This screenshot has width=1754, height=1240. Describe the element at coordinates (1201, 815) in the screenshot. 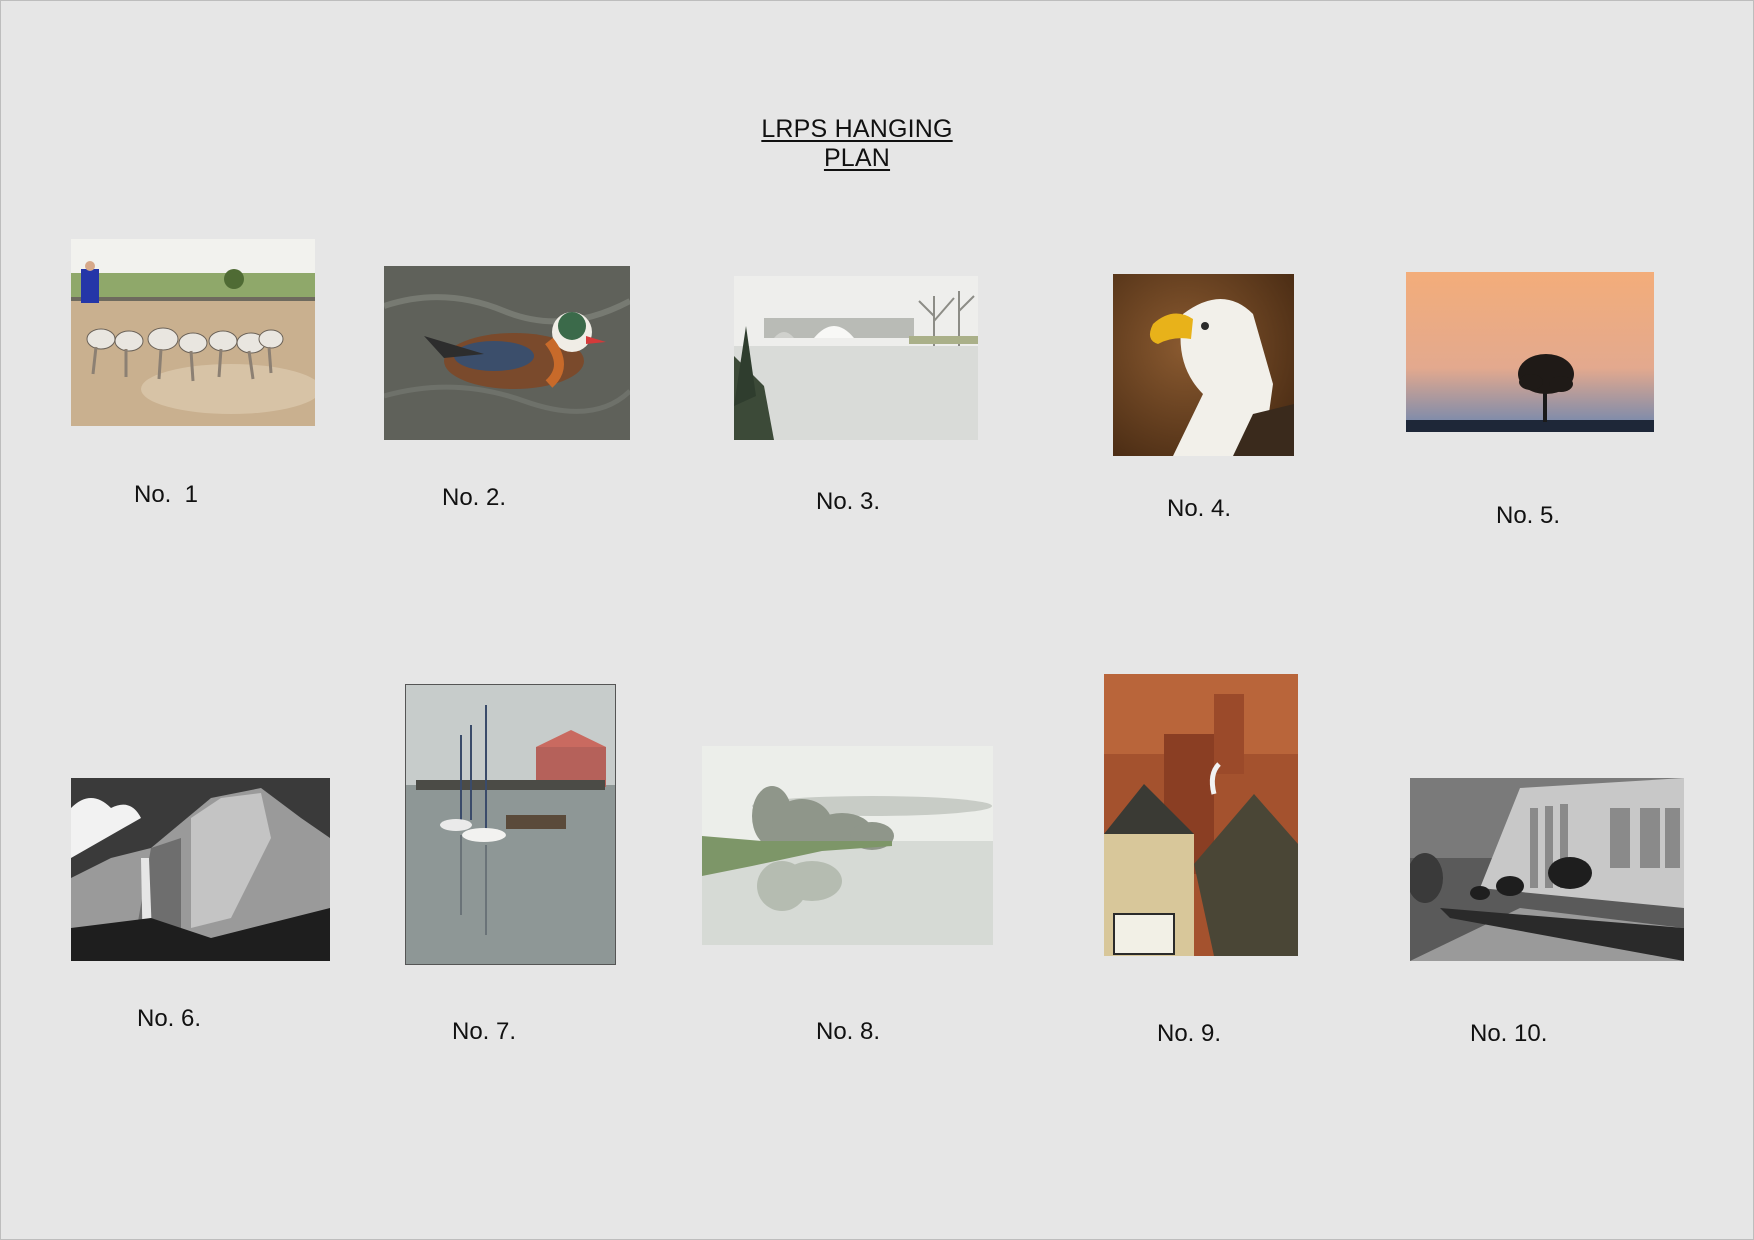

I see `photo-9-rooftops` at that location.